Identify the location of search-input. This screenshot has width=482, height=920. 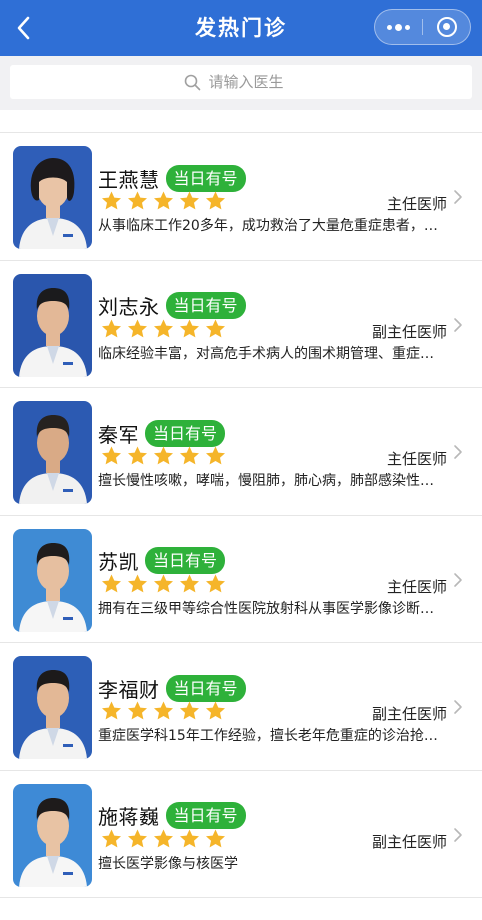
(253, 82).